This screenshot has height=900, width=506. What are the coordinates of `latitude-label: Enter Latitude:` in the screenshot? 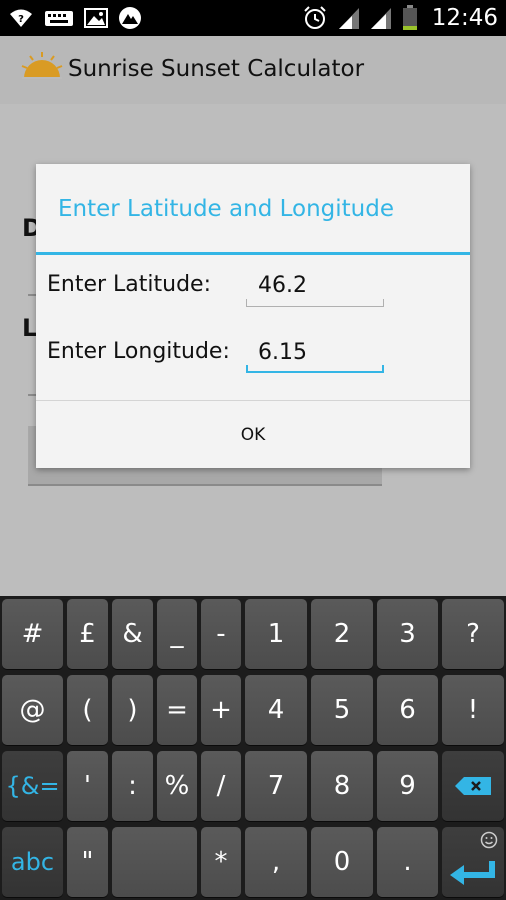 It's located at (129, 284).